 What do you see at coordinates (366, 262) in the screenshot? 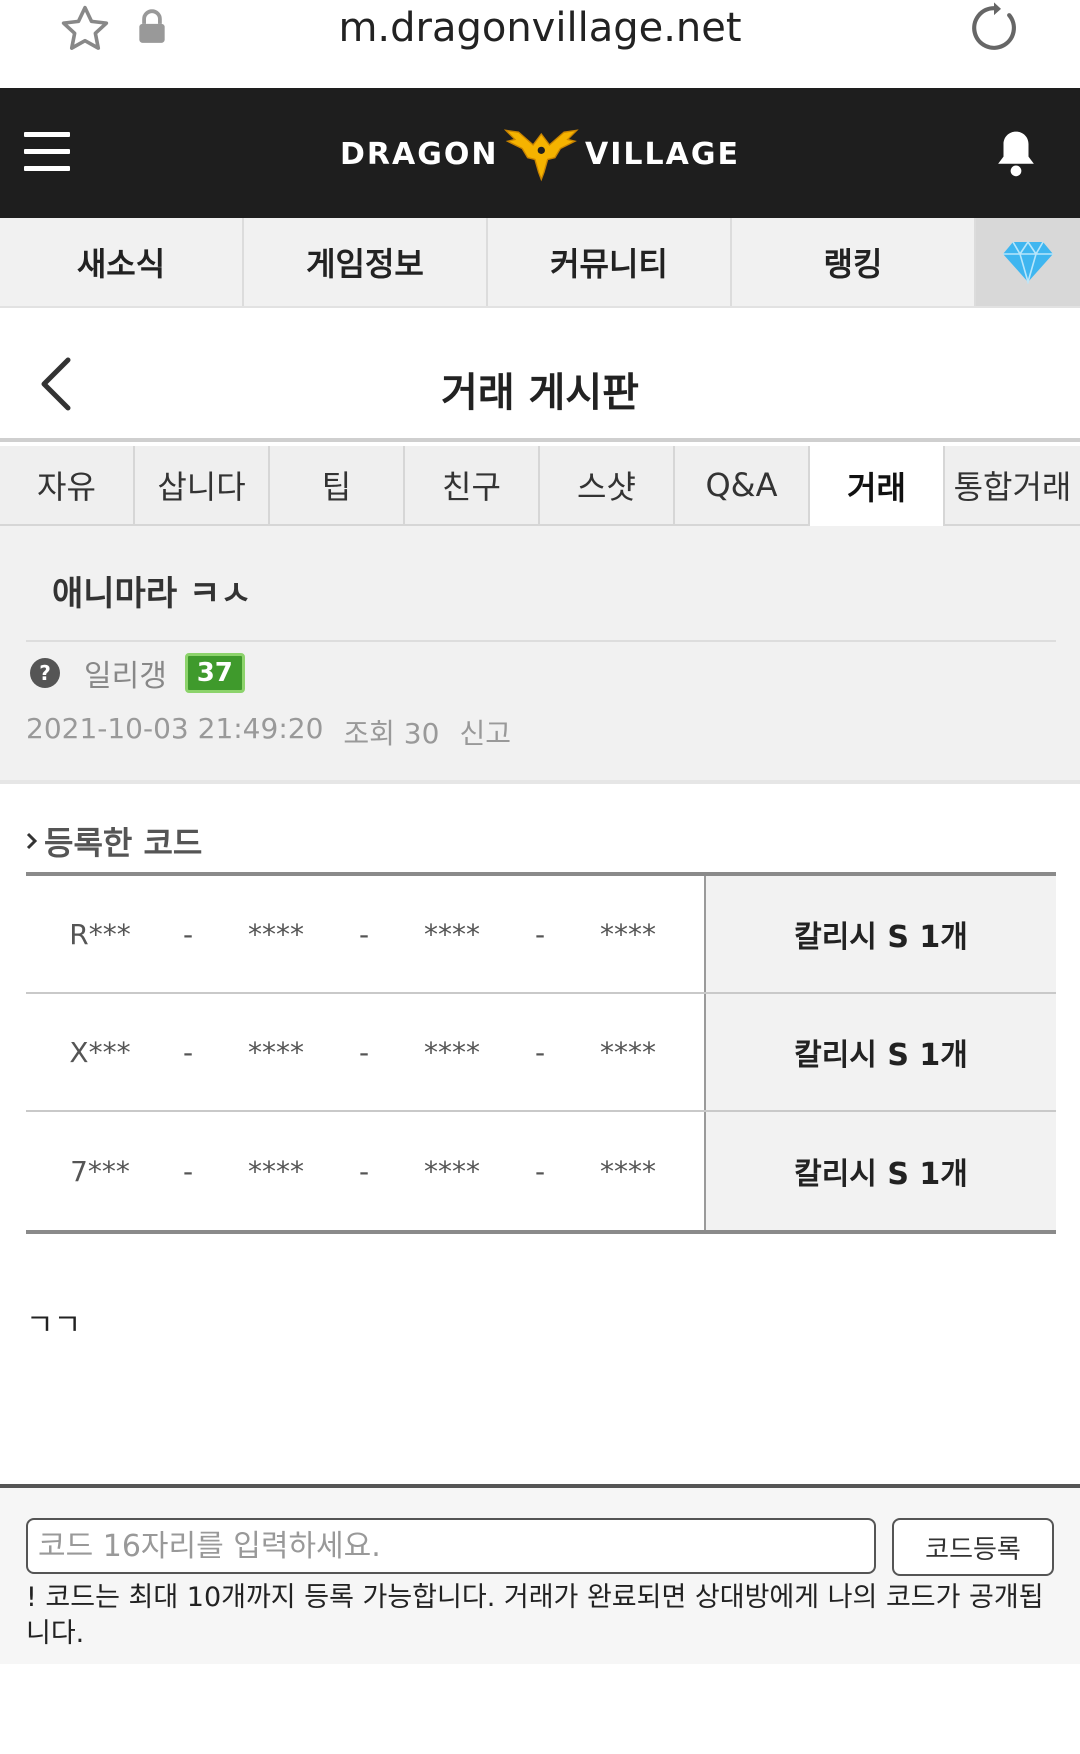
I see `nav-game-info: 게임정보` at bounding box center [366, 262].